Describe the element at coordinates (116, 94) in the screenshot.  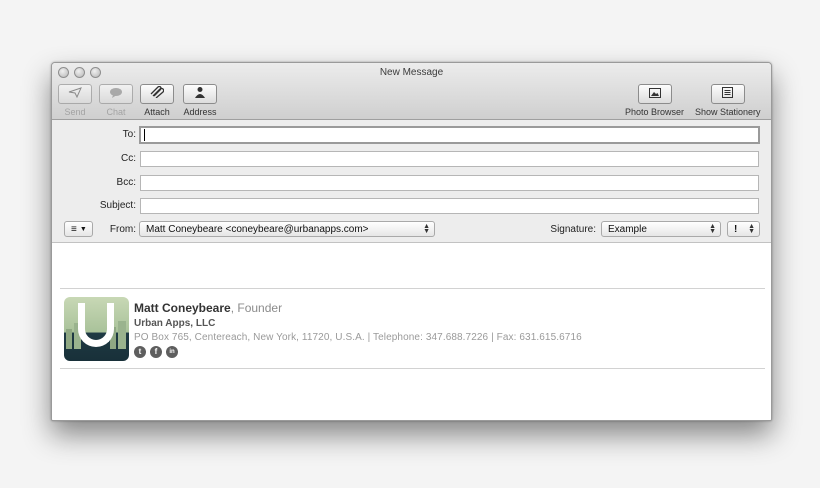
I see `speech-bubble-icon` at that location.